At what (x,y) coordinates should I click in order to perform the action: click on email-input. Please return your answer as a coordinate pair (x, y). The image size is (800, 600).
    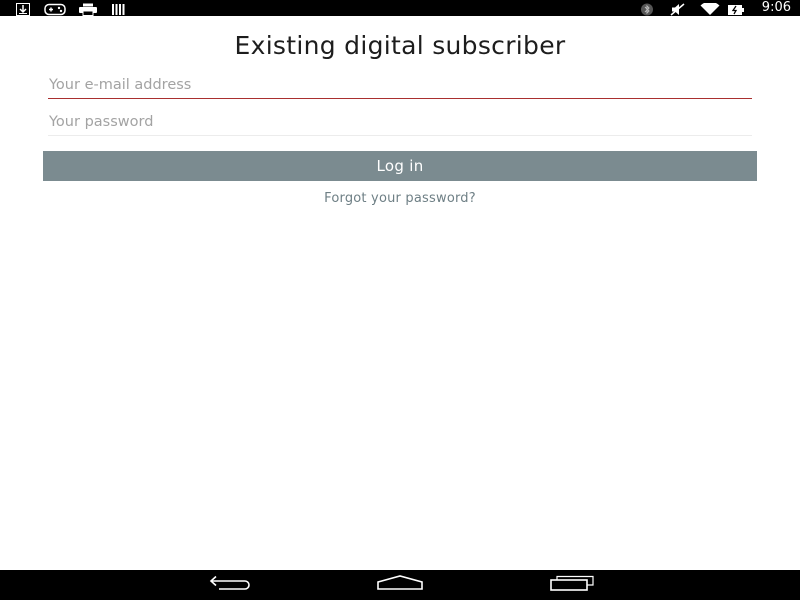
    Looking at the image, I should click on (400, 84).